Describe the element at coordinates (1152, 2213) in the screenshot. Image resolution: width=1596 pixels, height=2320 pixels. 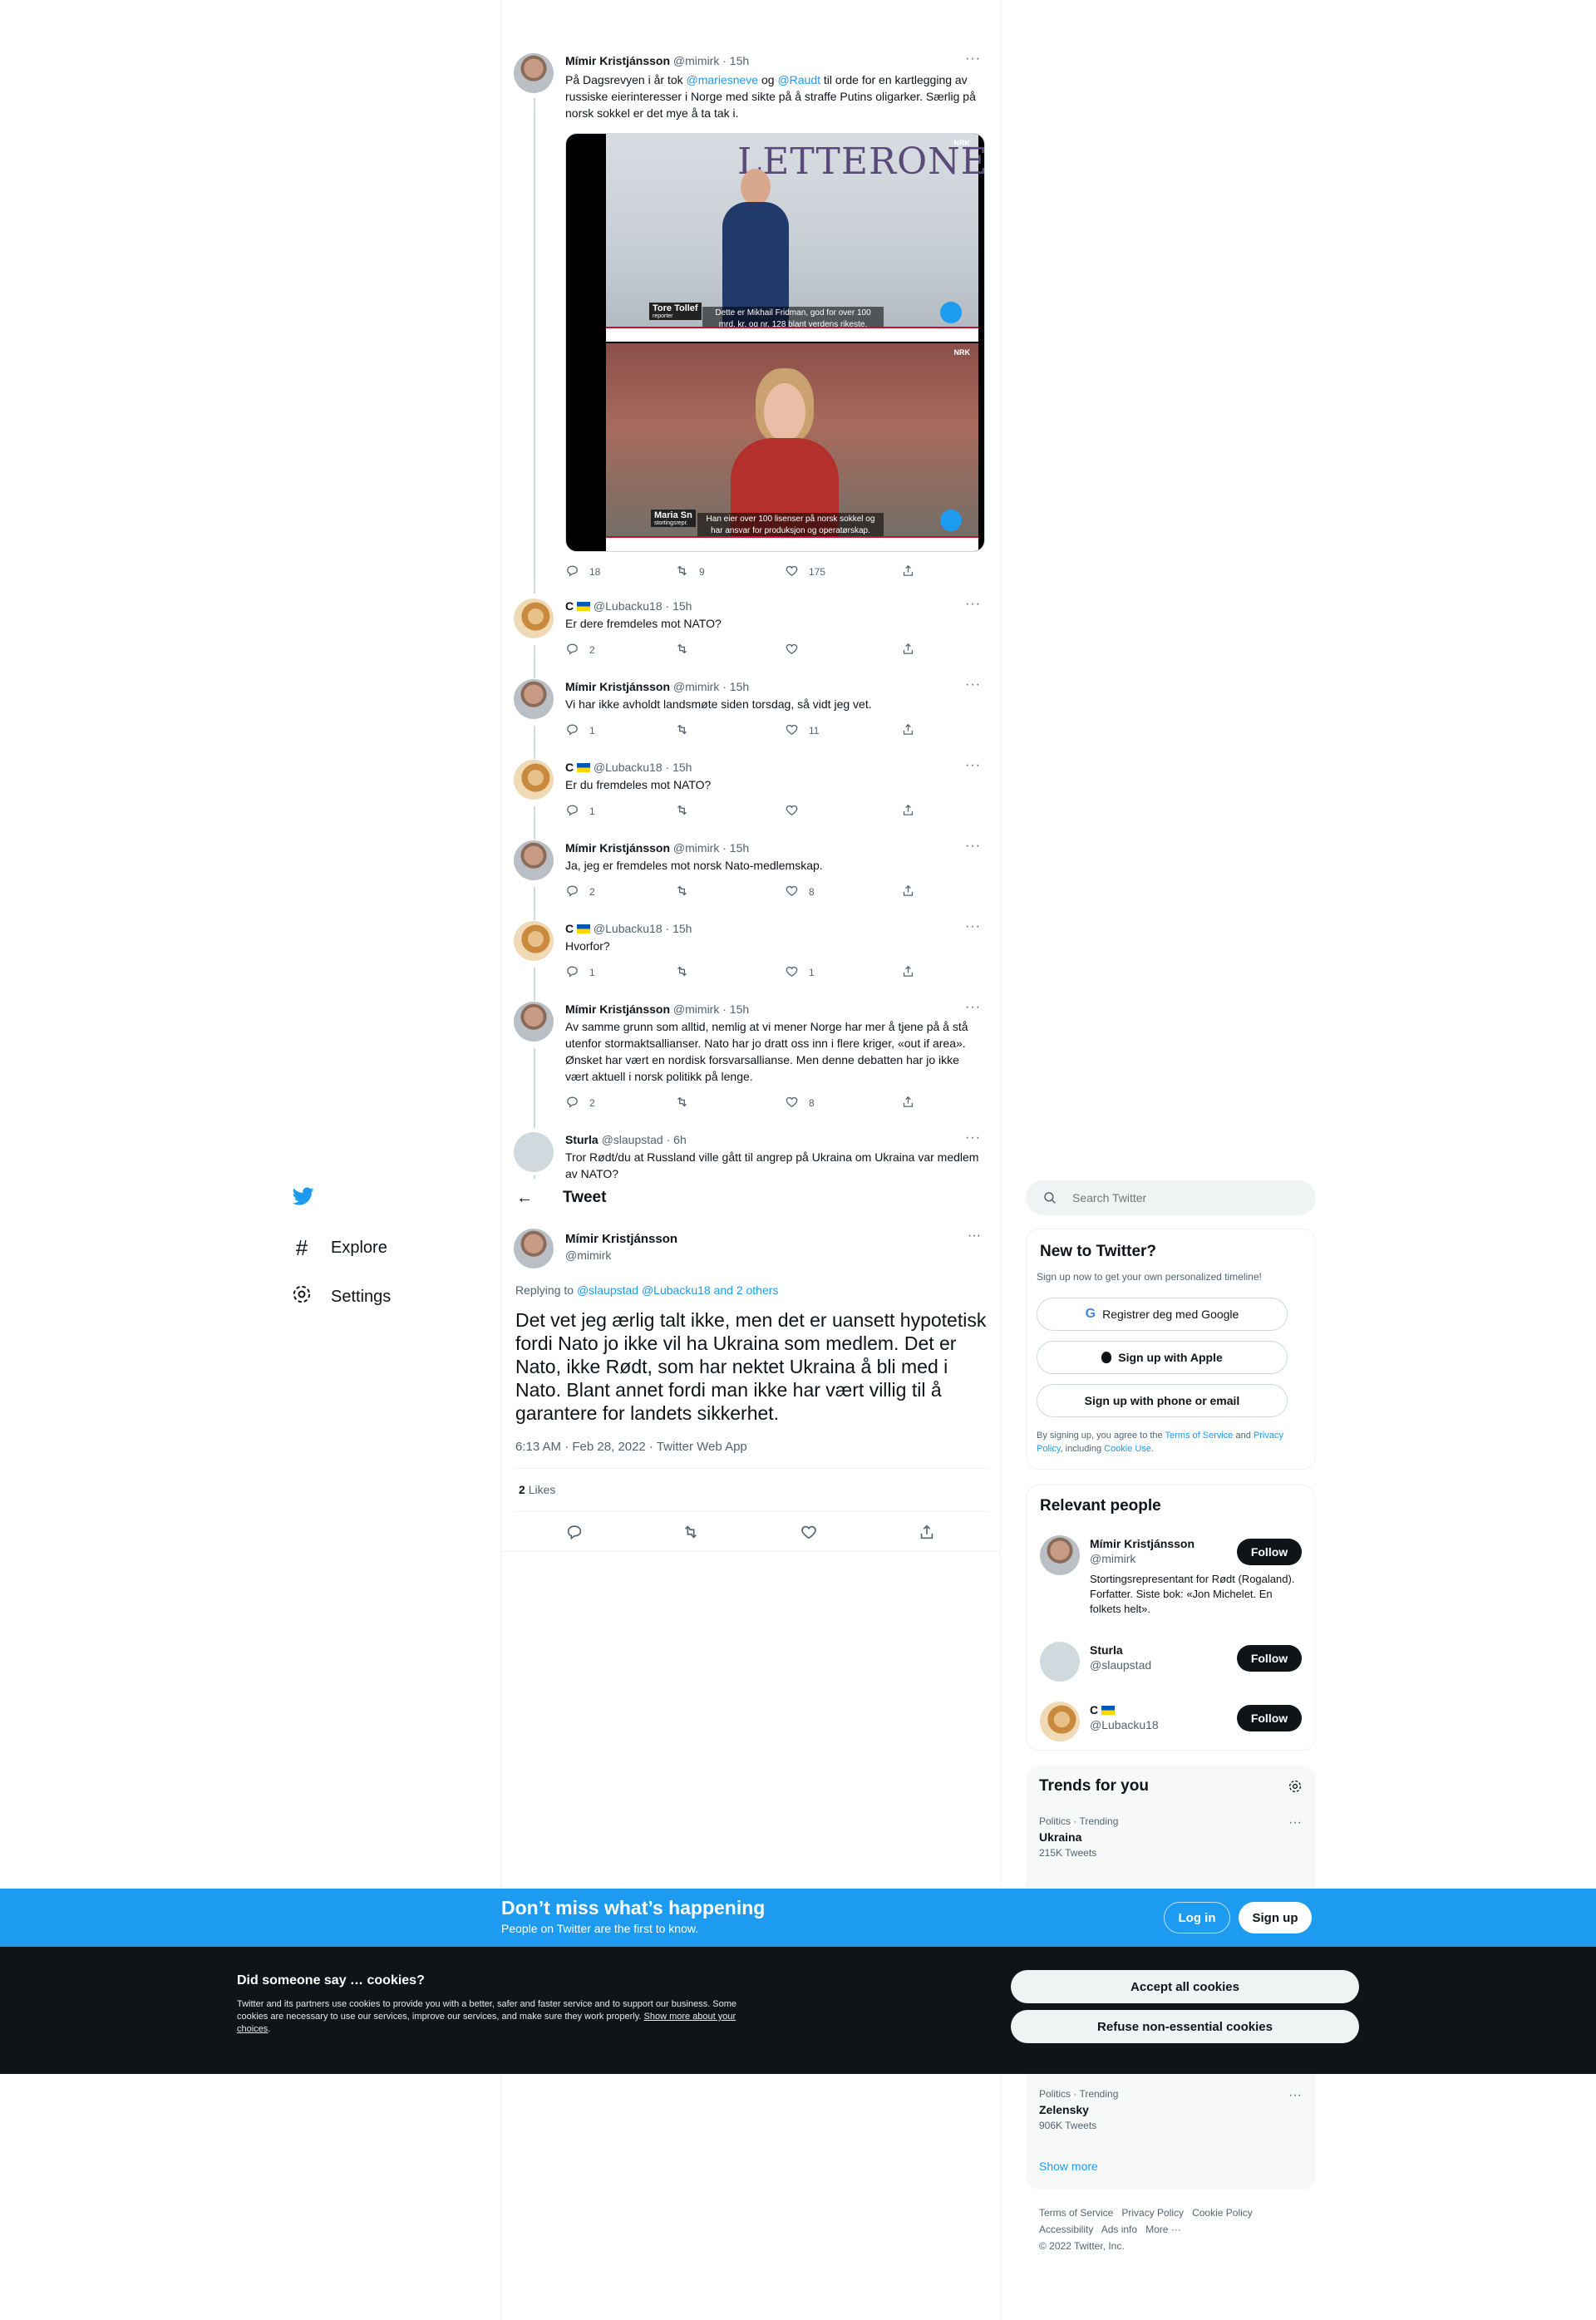
I see `footer-privacy-link: Privacy Policy` at that location.